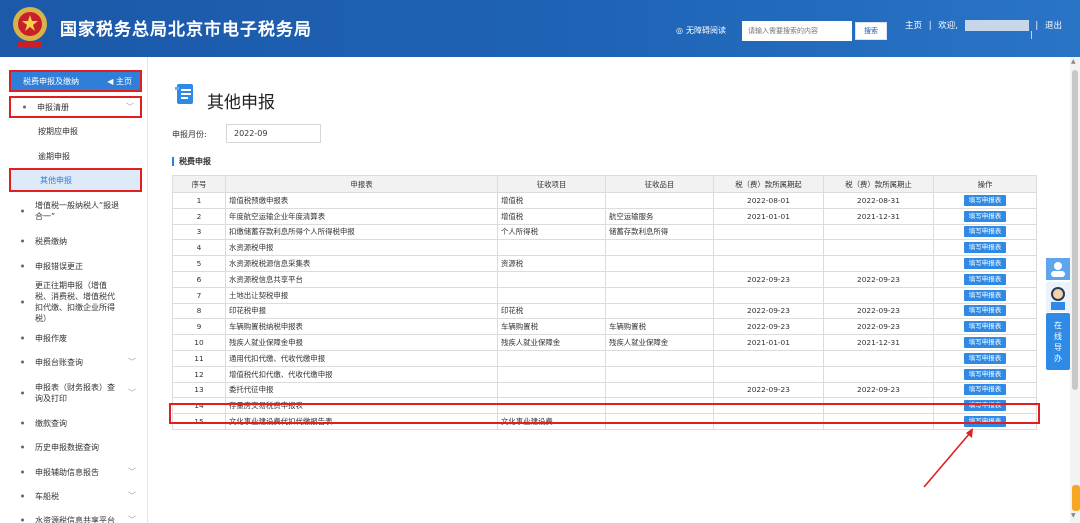 This screenshot has height=523, width=1080. I want to click on back-arrow-icon: ◀, so click(110, 81).